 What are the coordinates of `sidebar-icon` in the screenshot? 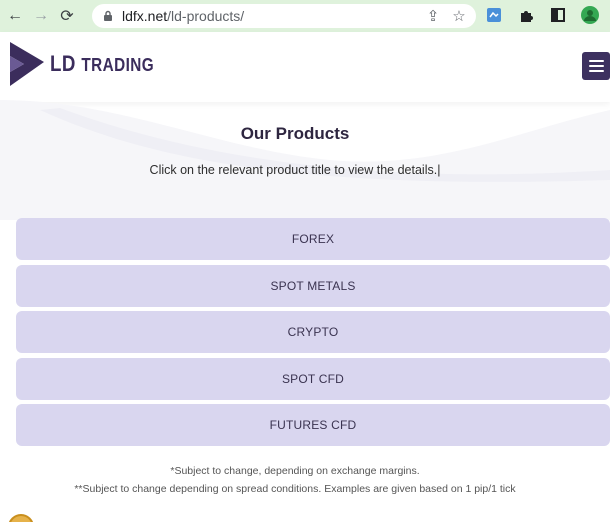 It's located at (558, 15).